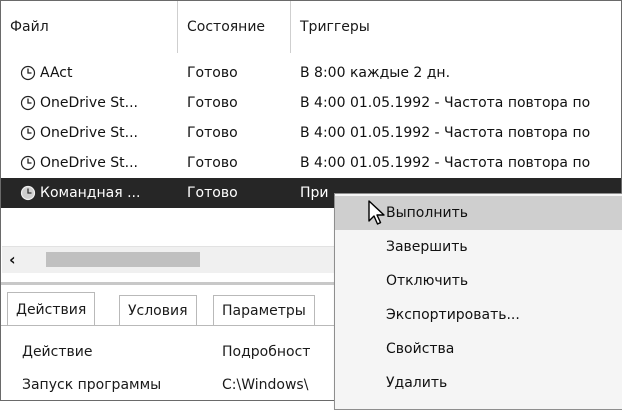 This screenshot has height=410, width=622. What do you see at coordinates (12, 259) in the screenshot?
I see `scroll-left-icon: ‹` at bounding box center [12, 259].